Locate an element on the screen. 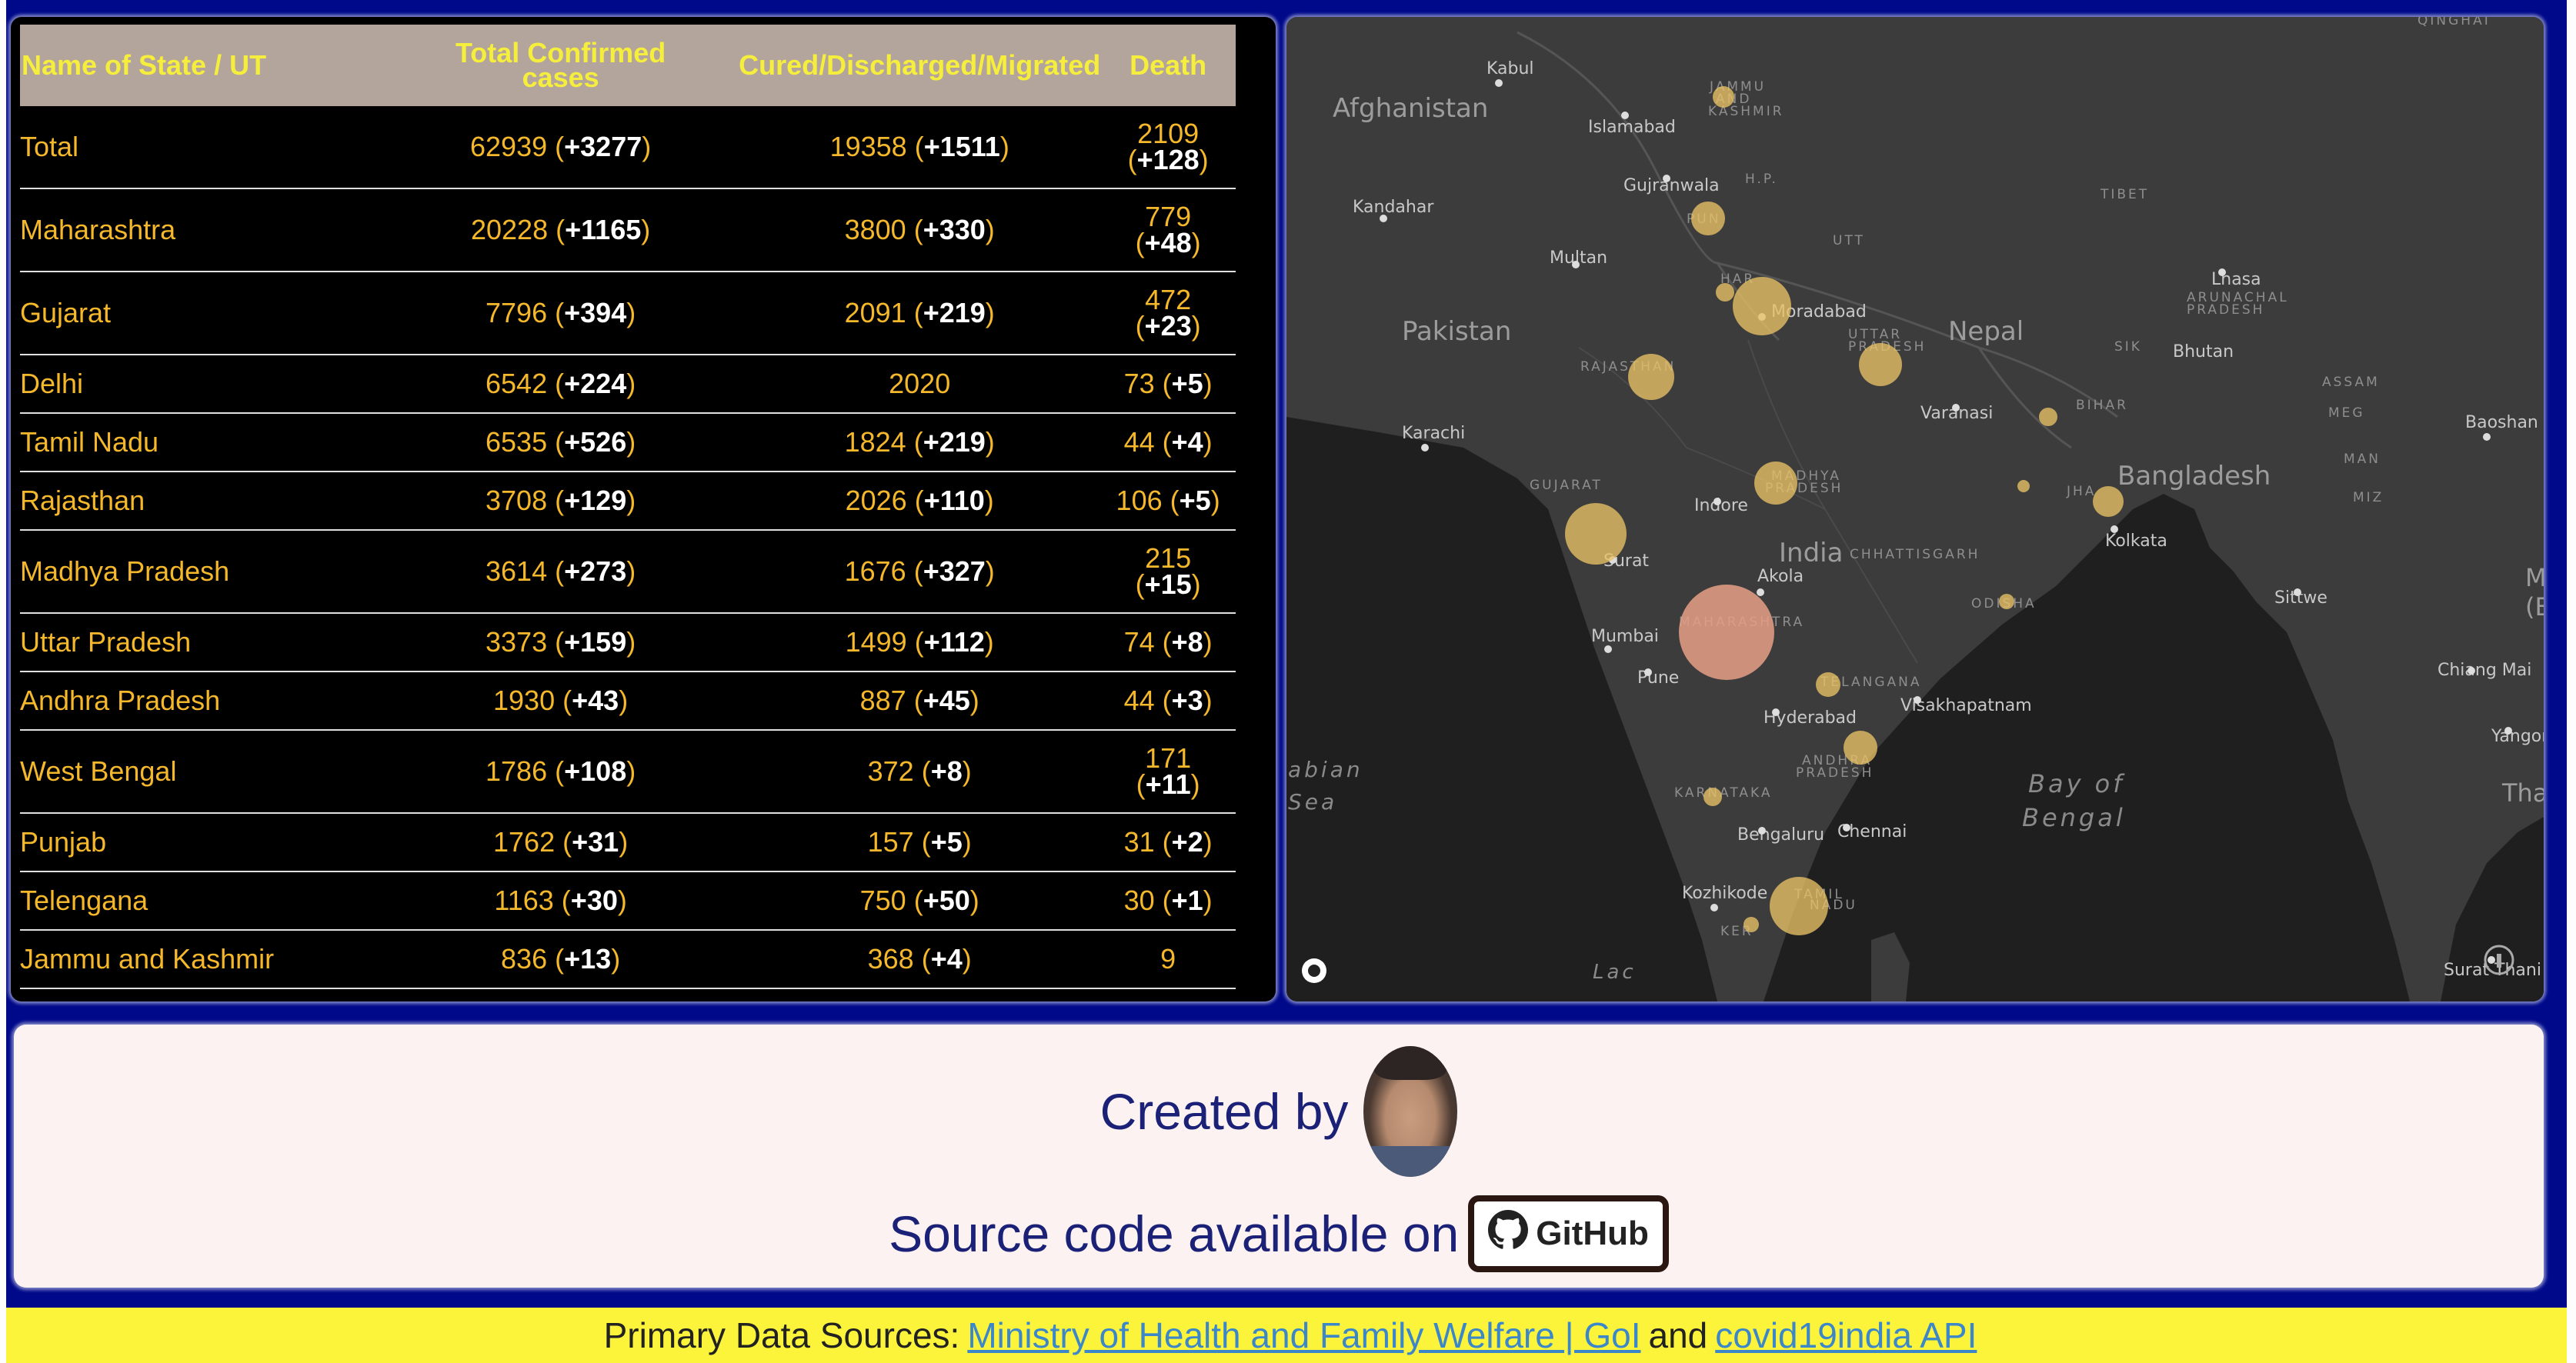 The height and width of the screenshot is (1363, 2576). country-label: India is located at coordinates (1811, 553).